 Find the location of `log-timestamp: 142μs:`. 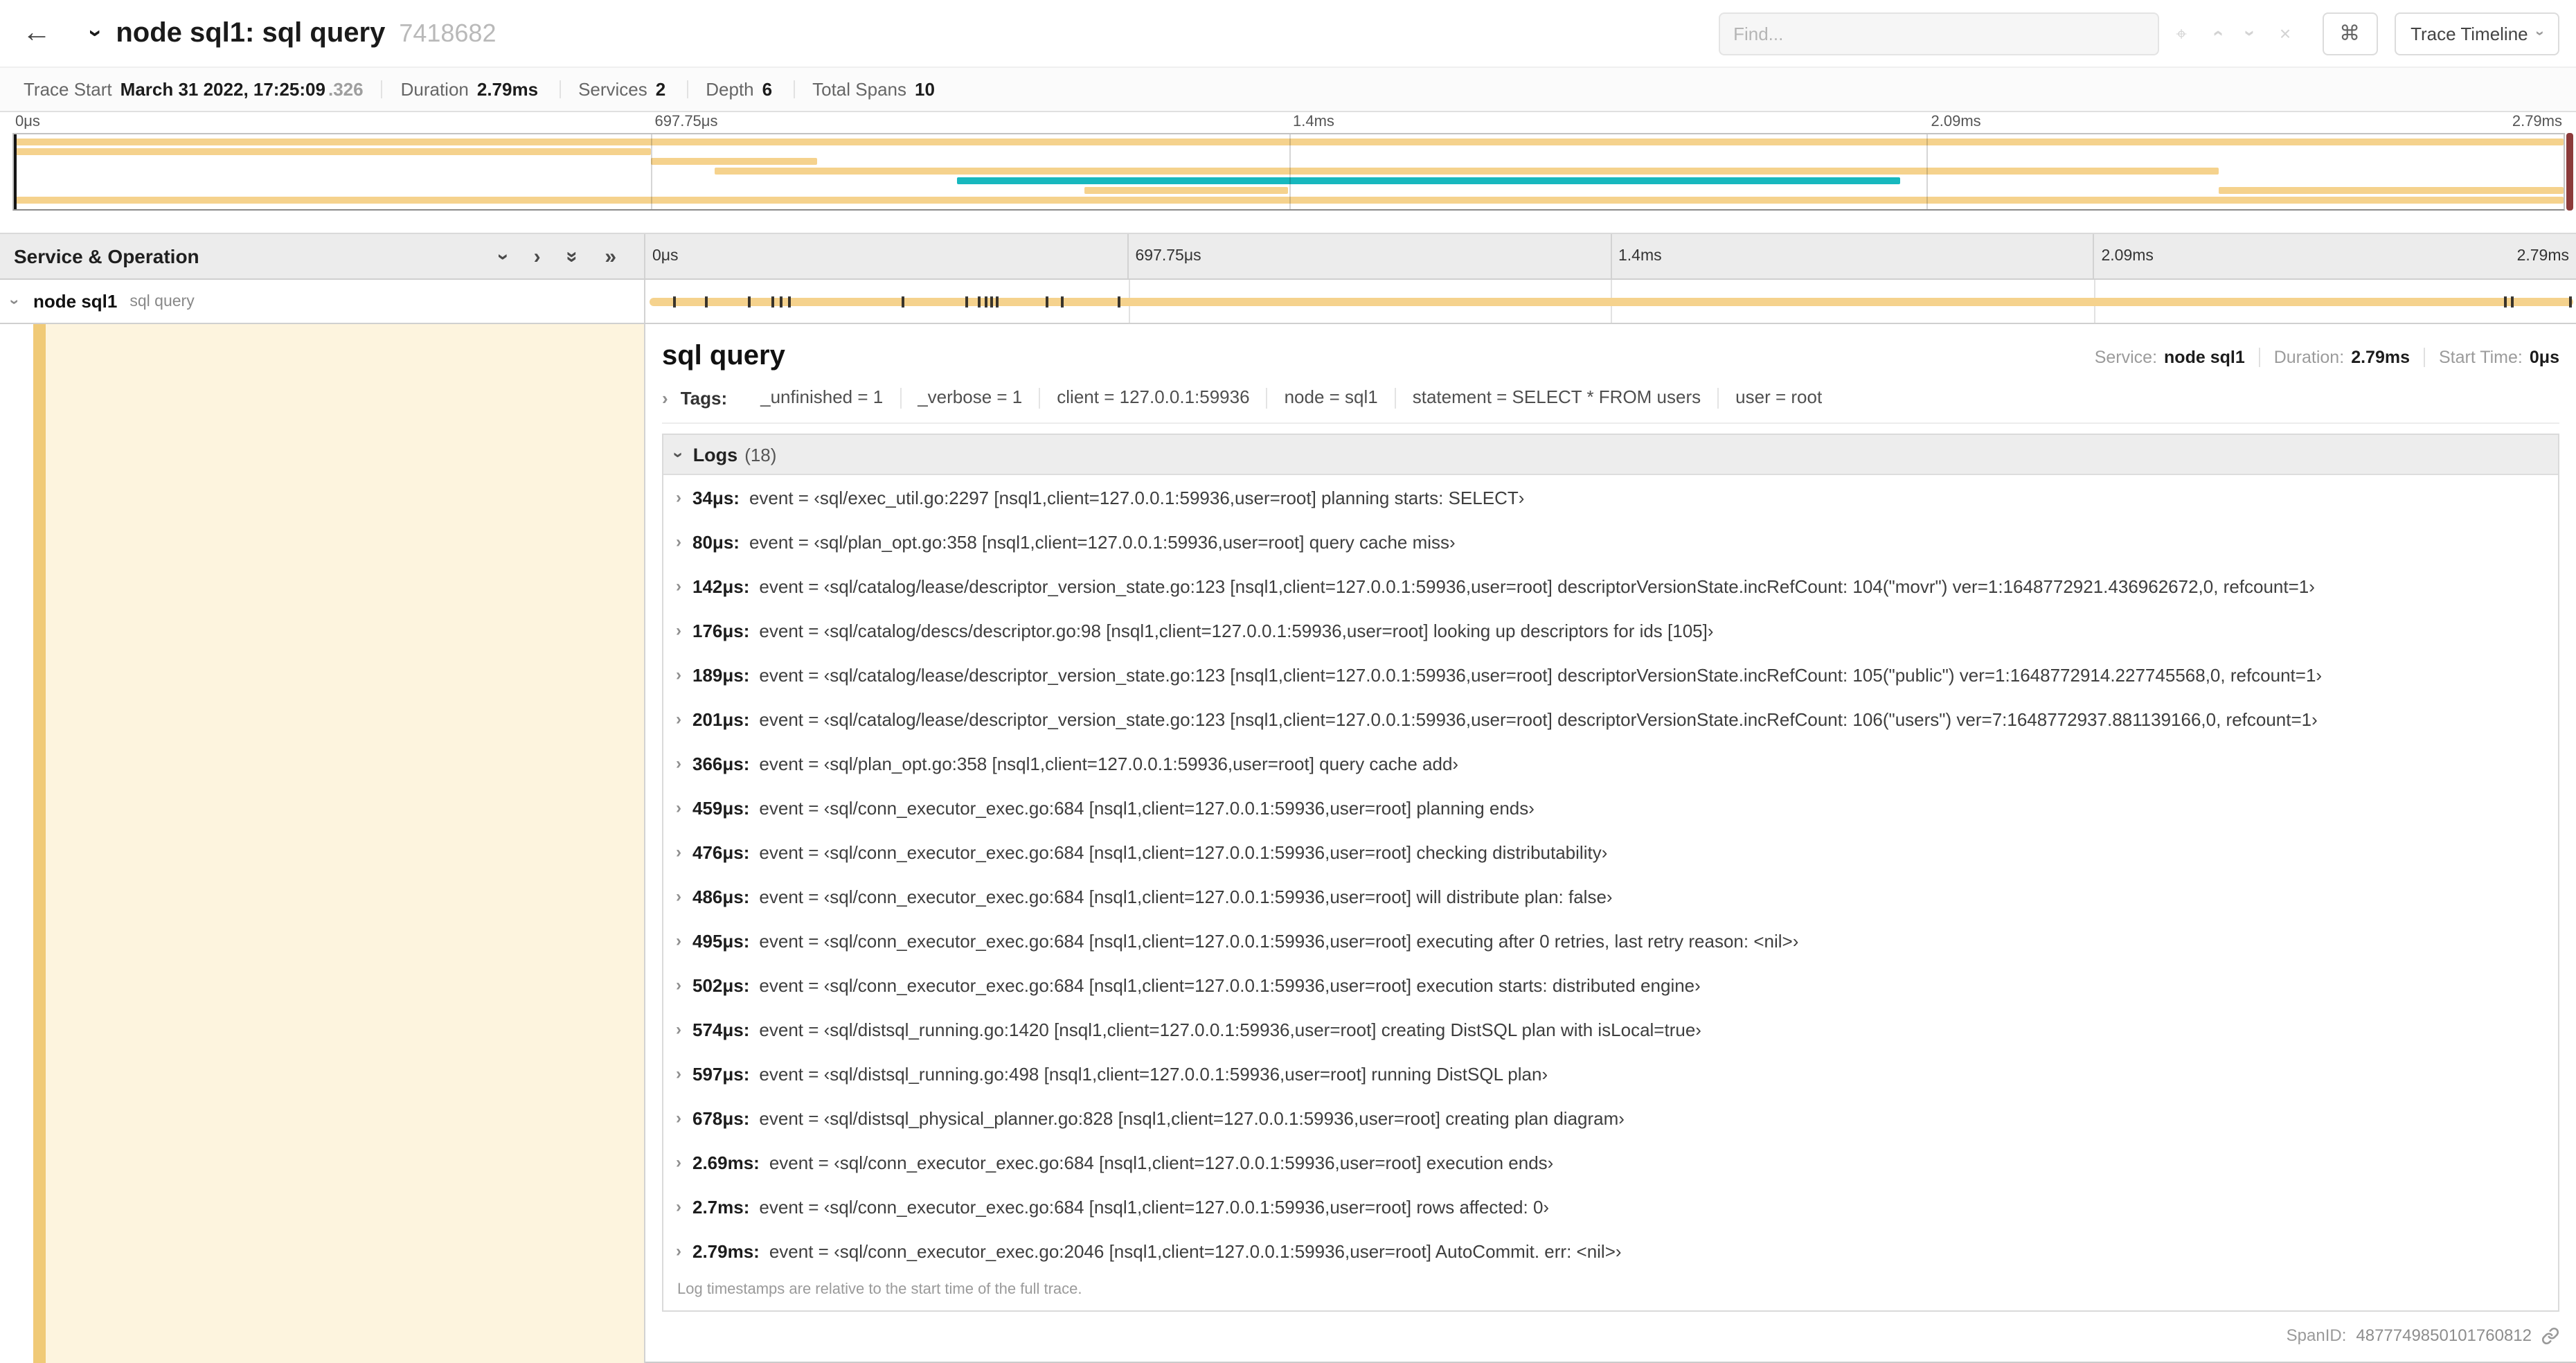

log-timestamp: 142μs: is located at coordinates (721, 586).